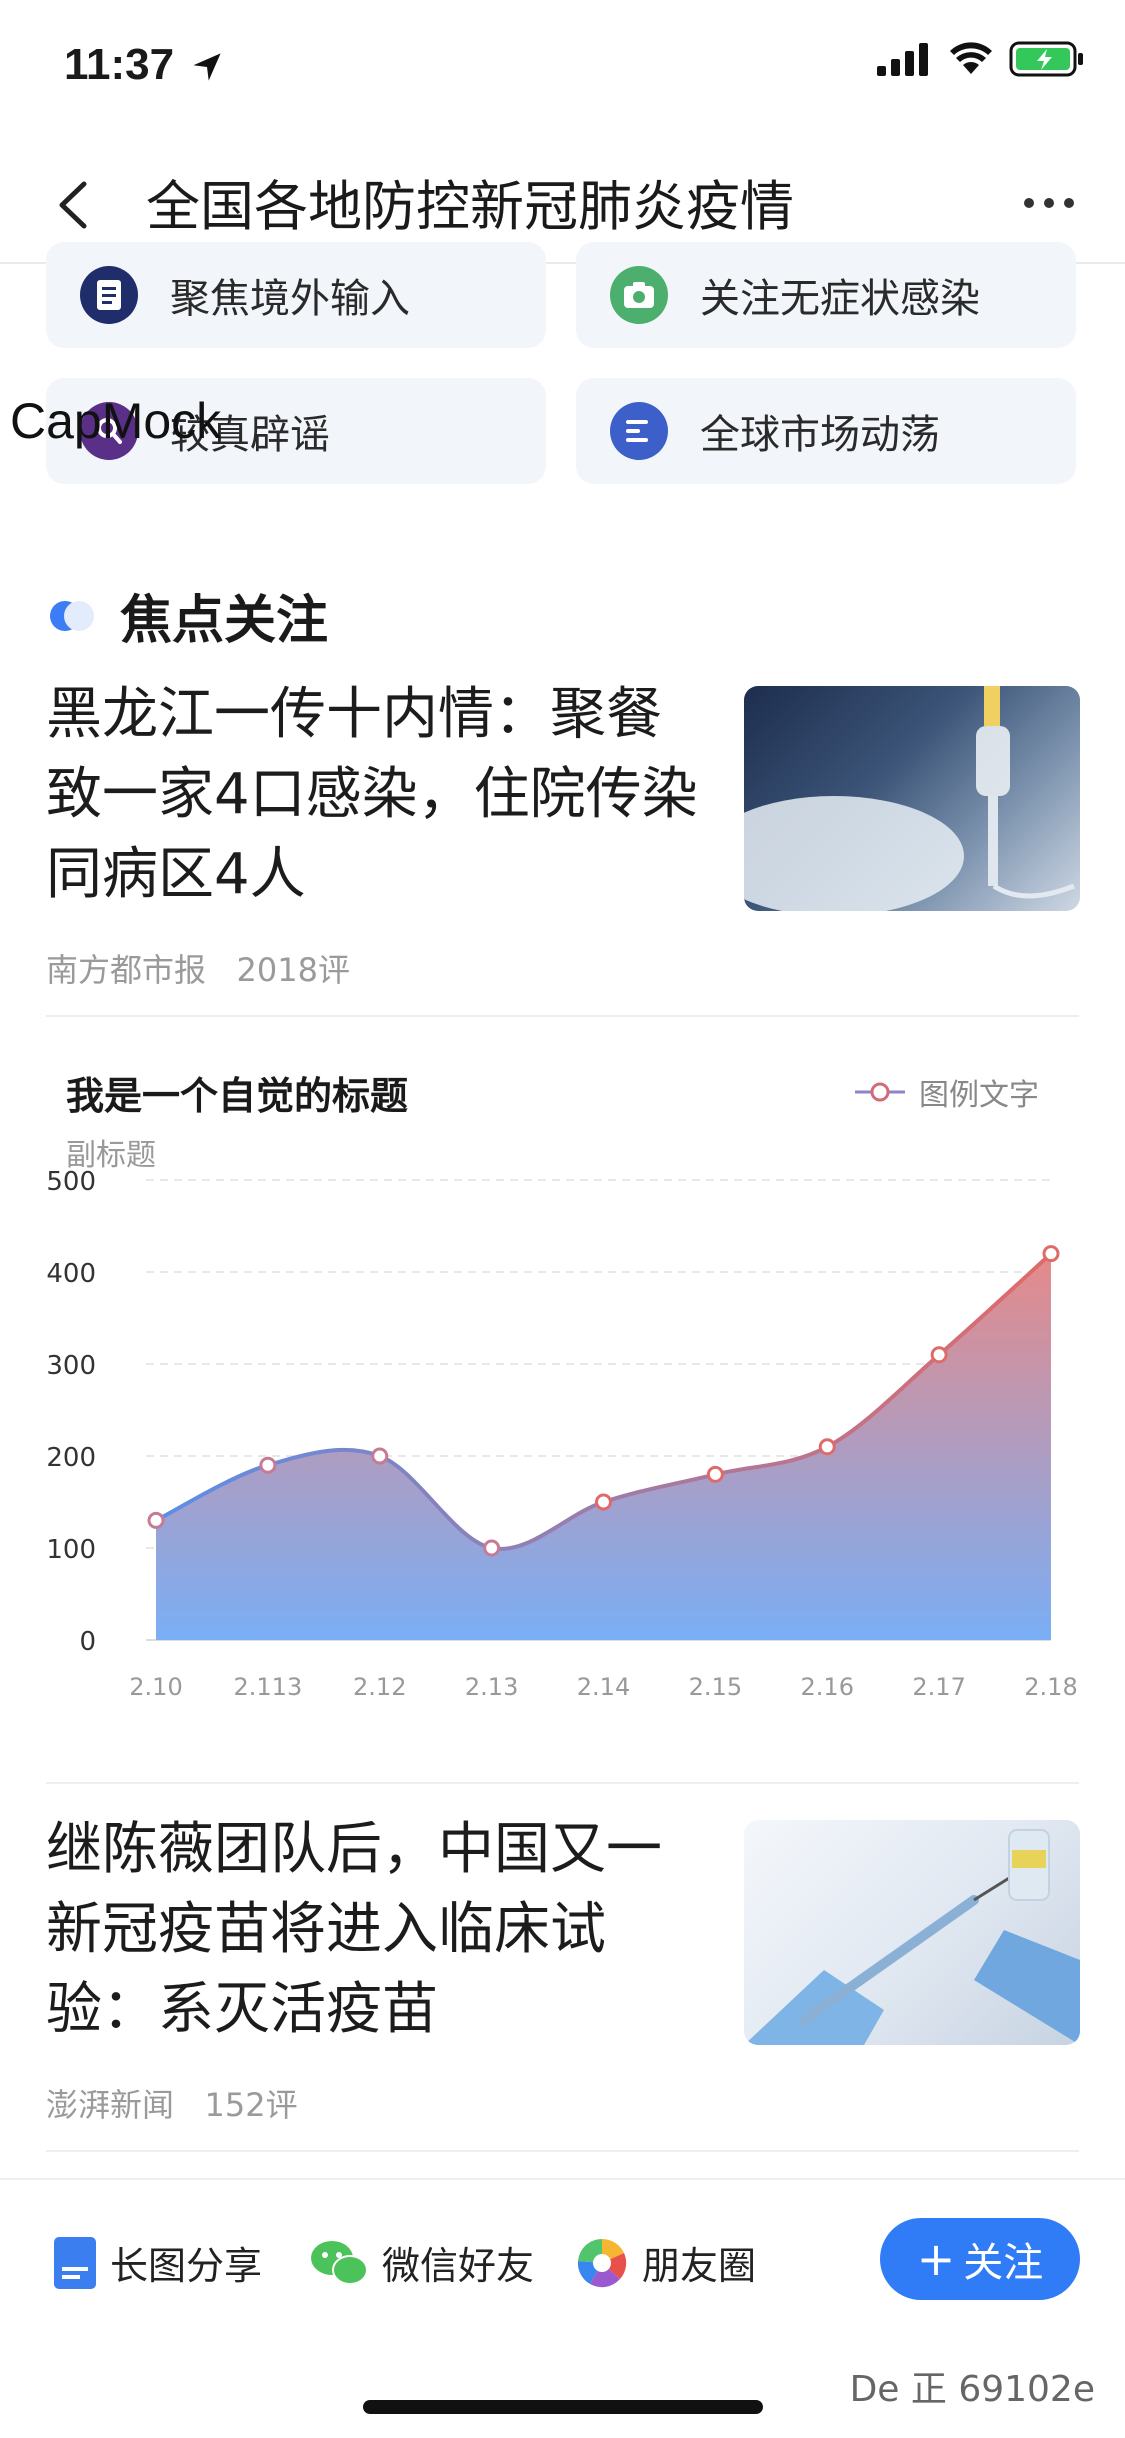 This screenshot has width=1125, height=2438. I want to click on chart-legend: 图例文字, so click(947, 1092).